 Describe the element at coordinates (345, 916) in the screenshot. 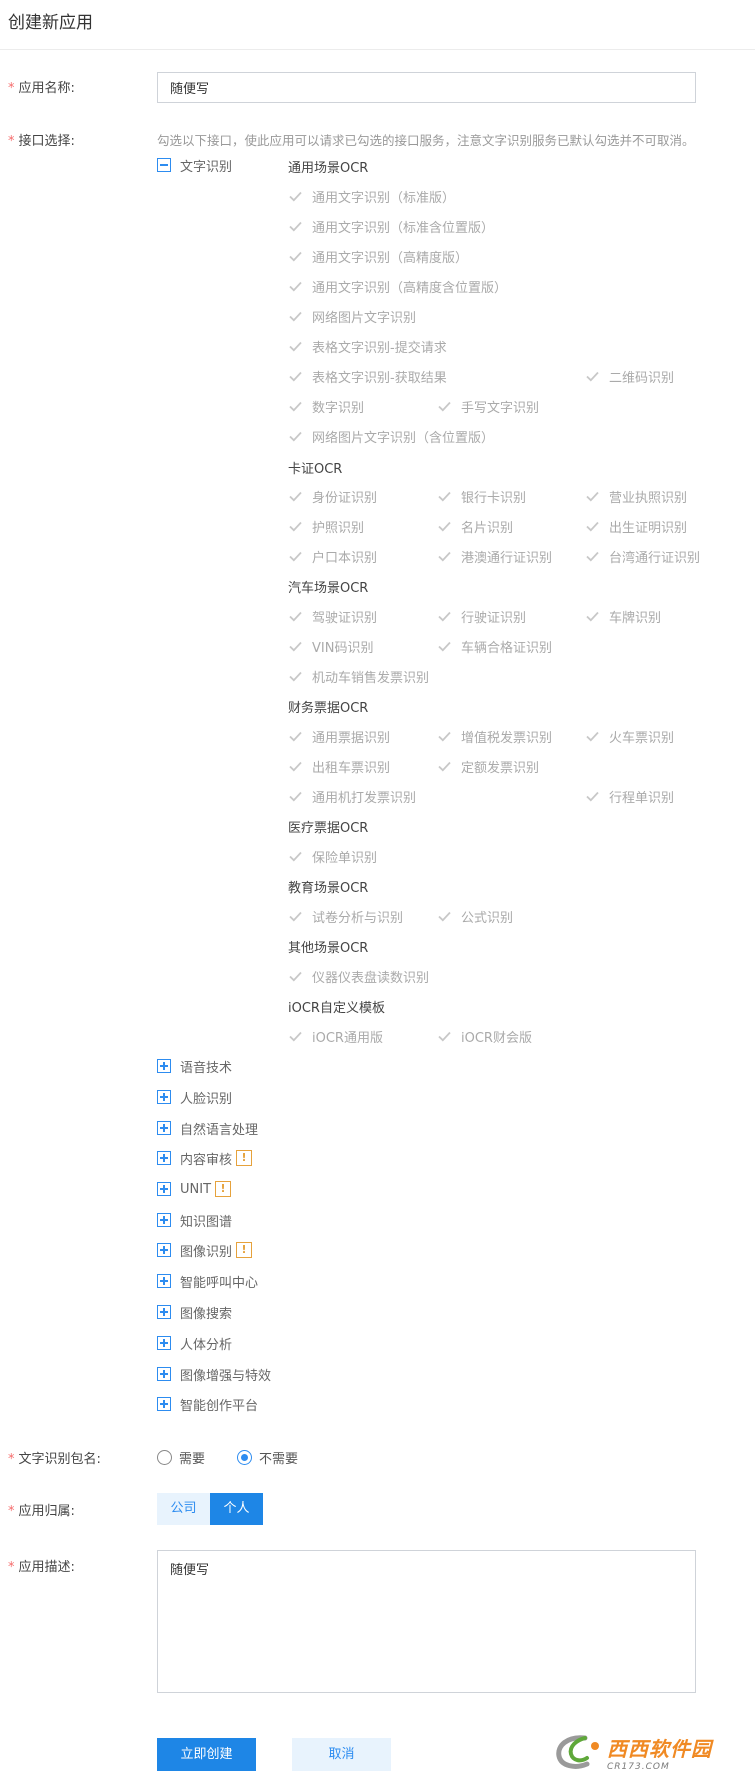

I see `ocr-checkbox-item: 试卷分析与识别` at that location.